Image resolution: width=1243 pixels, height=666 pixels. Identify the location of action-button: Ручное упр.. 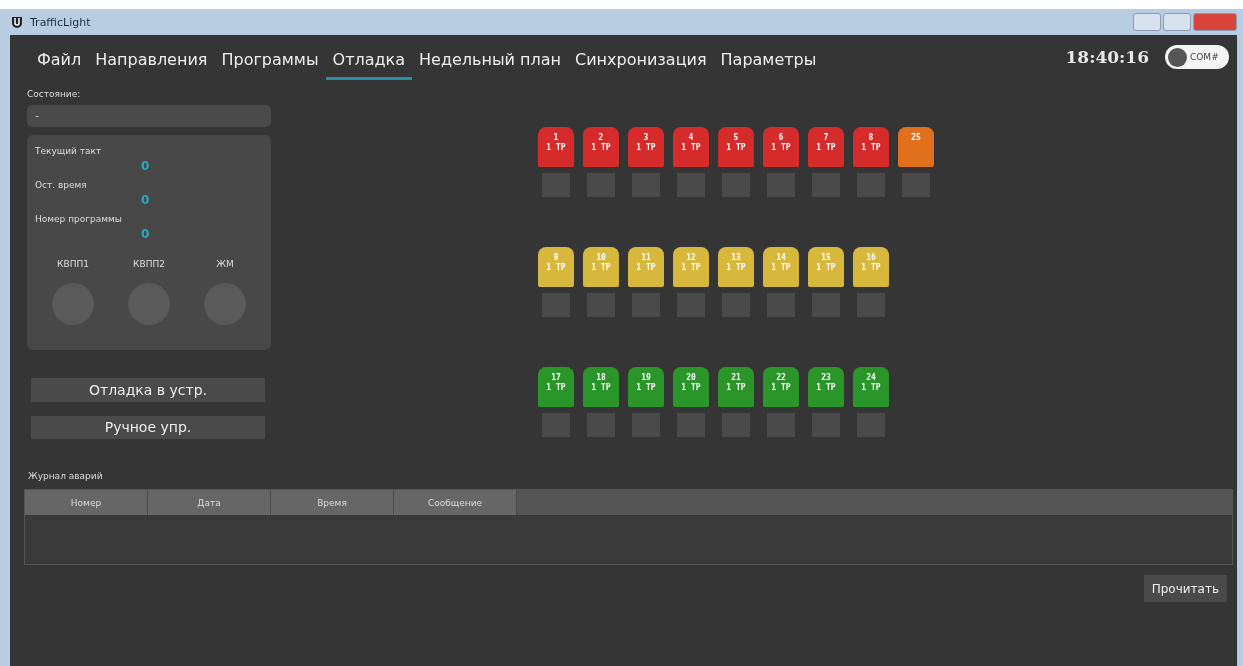
(148, 427).